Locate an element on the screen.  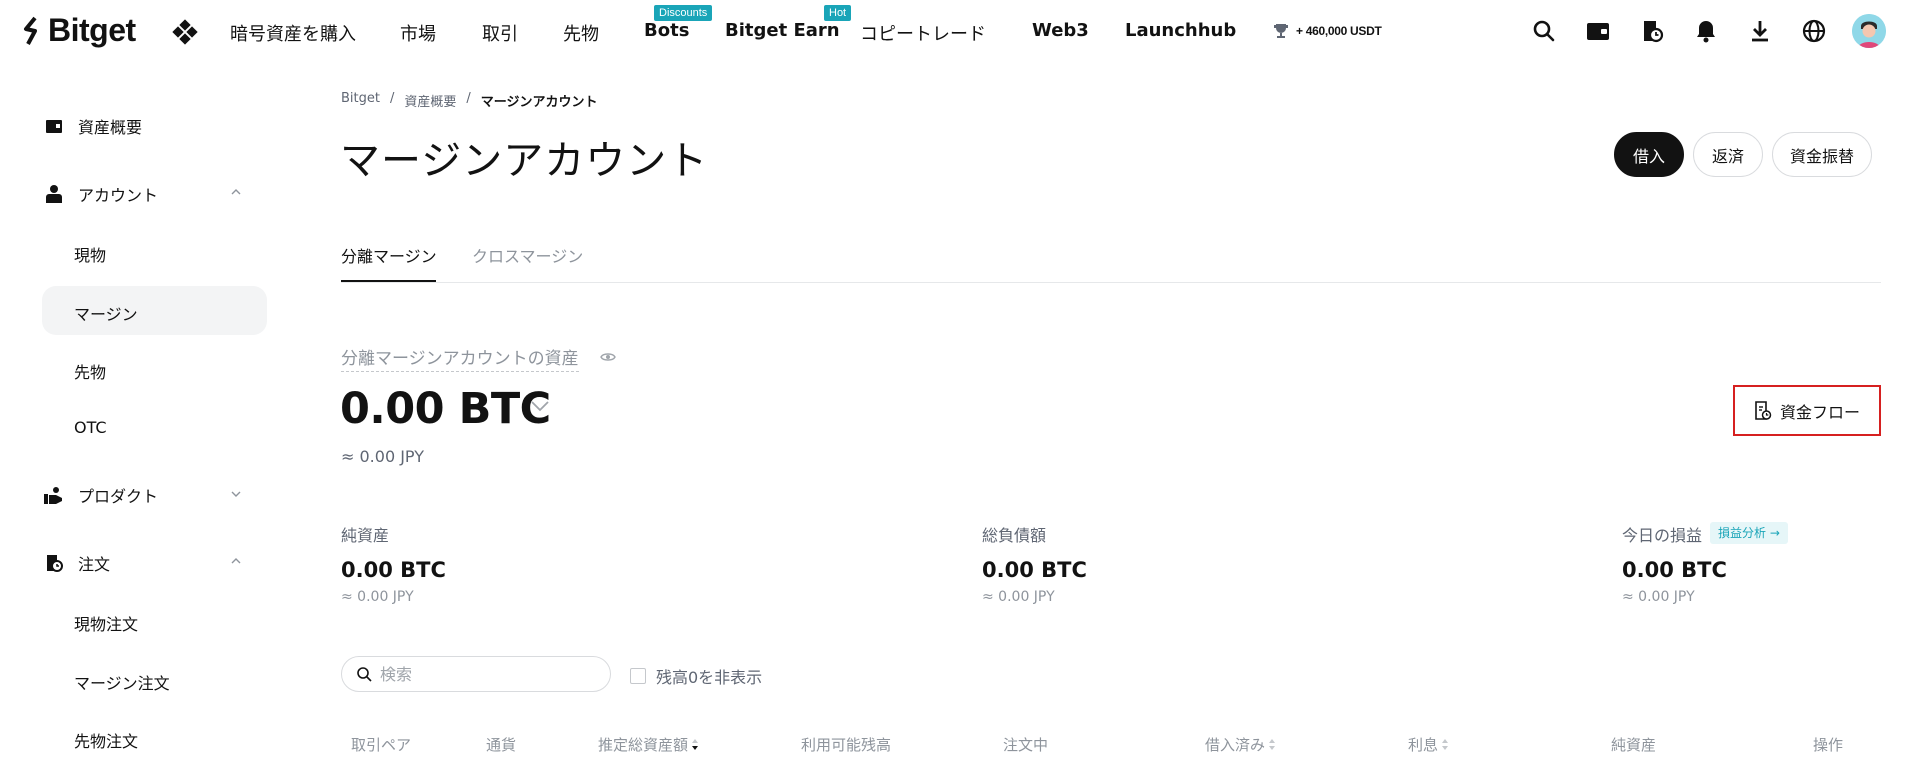
discounts-badge: Discounts is located at coordinates (683, 13).